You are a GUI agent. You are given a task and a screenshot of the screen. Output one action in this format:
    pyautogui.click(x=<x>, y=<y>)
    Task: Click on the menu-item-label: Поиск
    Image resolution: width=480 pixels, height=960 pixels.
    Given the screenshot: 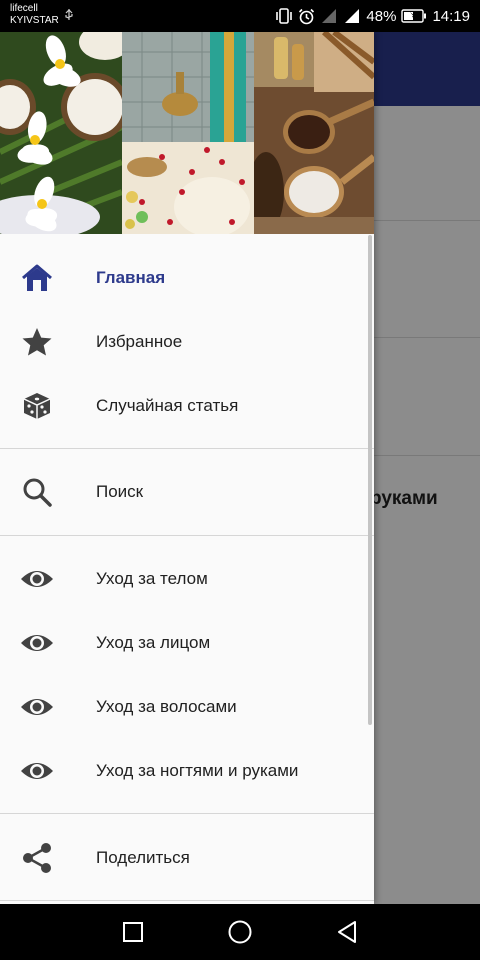 What is the action you would take?
    pyautogui.click(x=120, y=491)
    